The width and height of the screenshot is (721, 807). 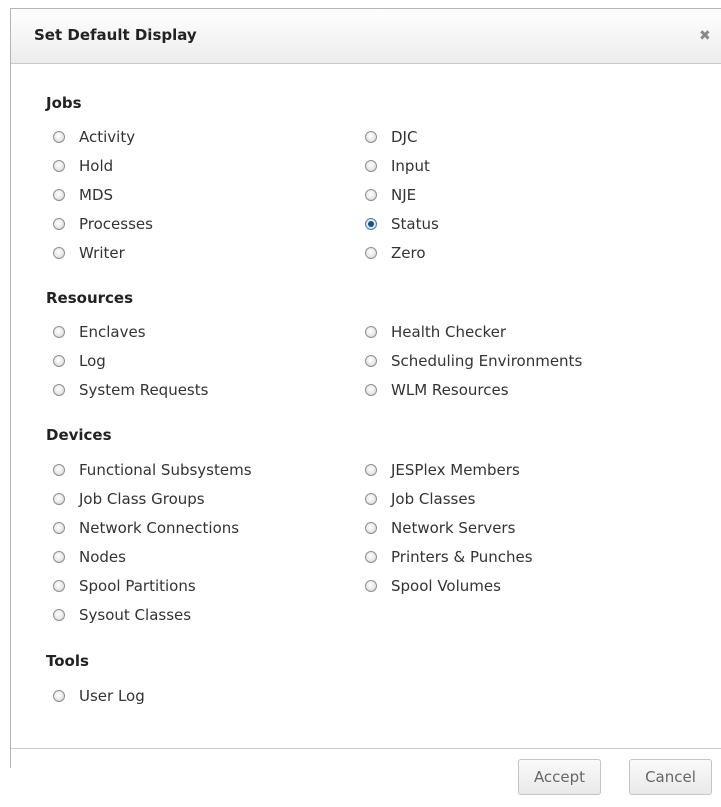 What do you see at coordinates (116, 224) in the screenshot?
I see `option-label: Processes` at bounding box center [116, 224].